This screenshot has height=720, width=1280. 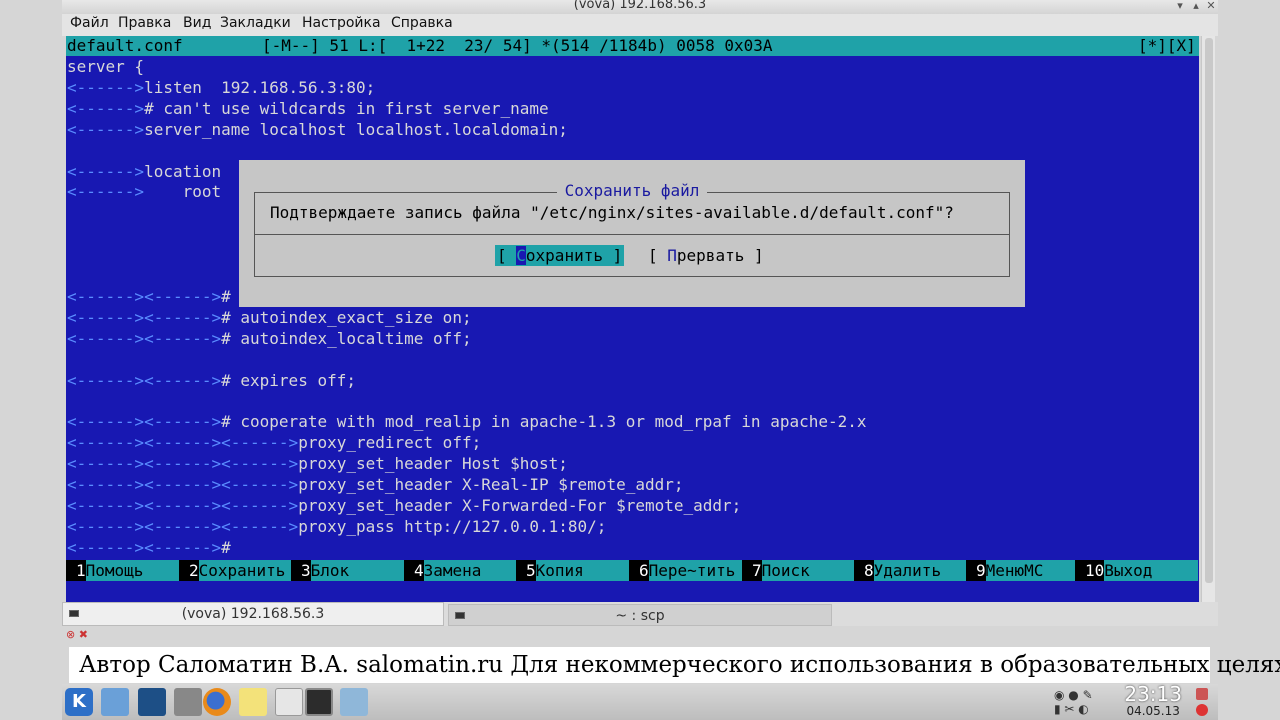 What do you see at coordinates (235, 570) in the screenshot?
I see `fkey-2: 2Сохранить` at bounding box center [235, 570].